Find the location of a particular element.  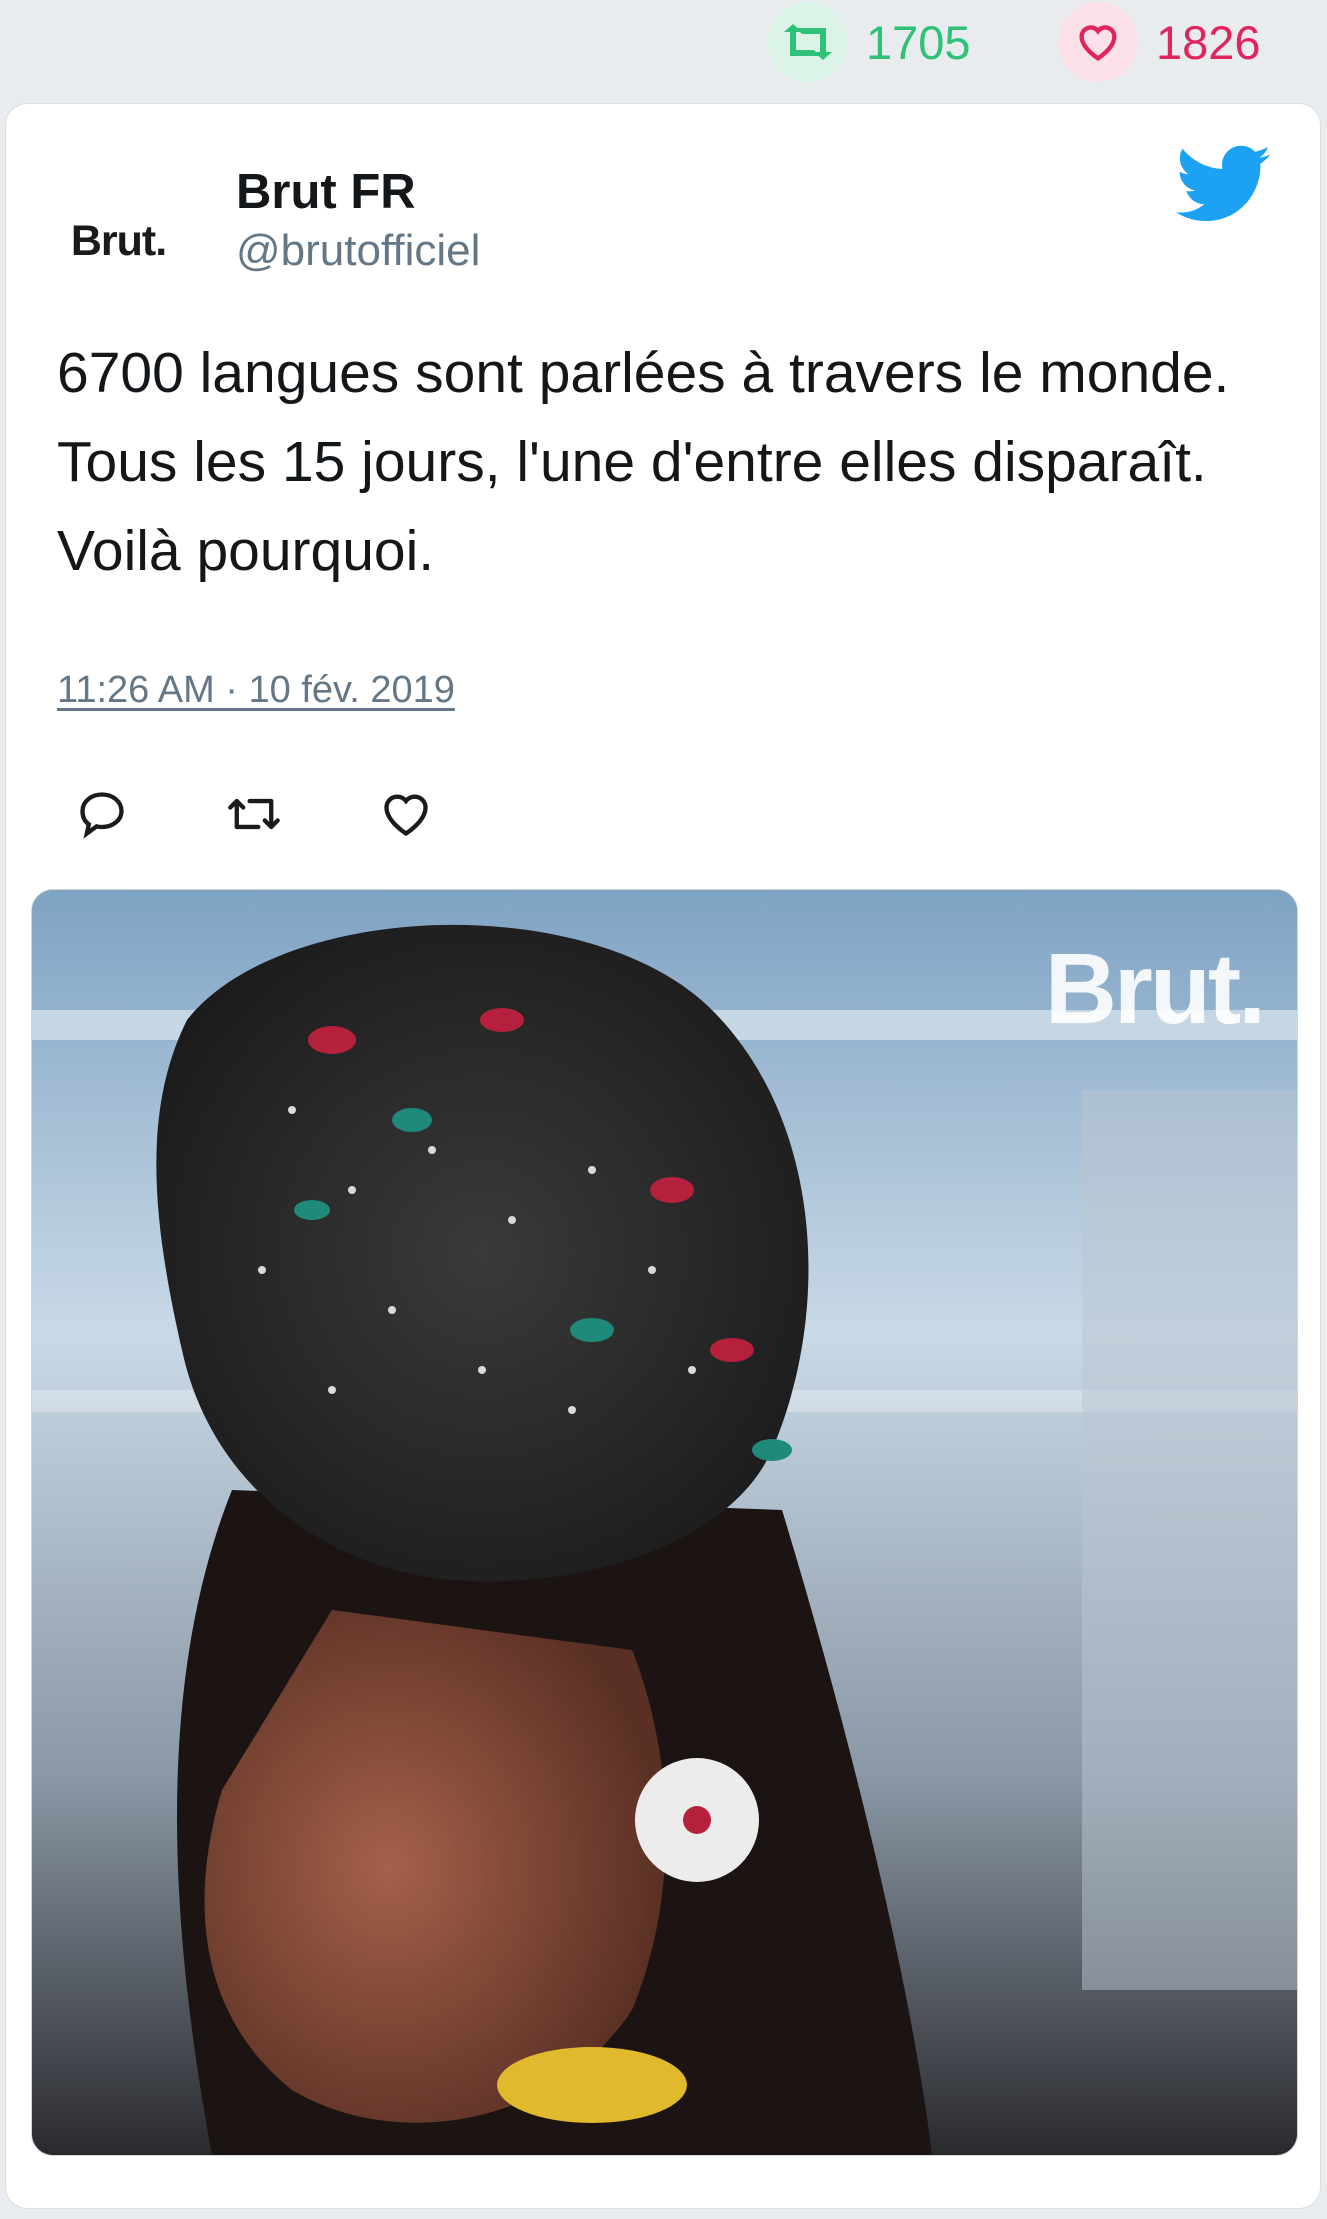

author-handle: @brutofficiel is located at coordinates (358, 251).